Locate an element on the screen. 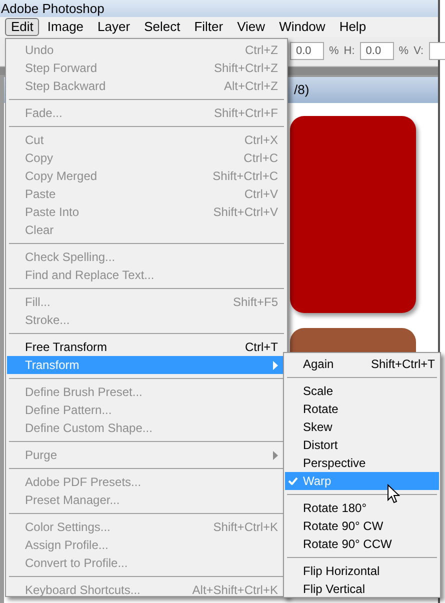 Image resolution: width=445 pixels, height=603 pixels. document-title: /8) is located at coordinates (302, 90).